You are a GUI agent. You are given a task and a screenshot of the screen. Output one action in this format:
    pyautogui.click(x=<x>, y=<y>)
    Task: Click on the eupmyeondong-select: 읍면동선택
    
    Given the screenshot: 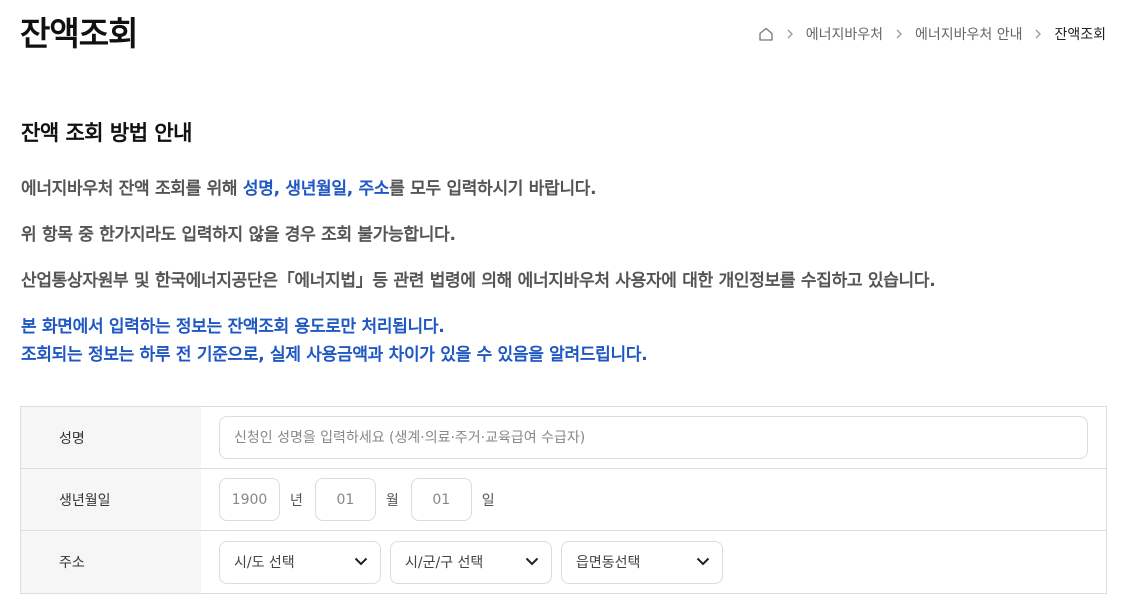 What is the action you would take?
    pyautogui.click(x=642, y=562)
    